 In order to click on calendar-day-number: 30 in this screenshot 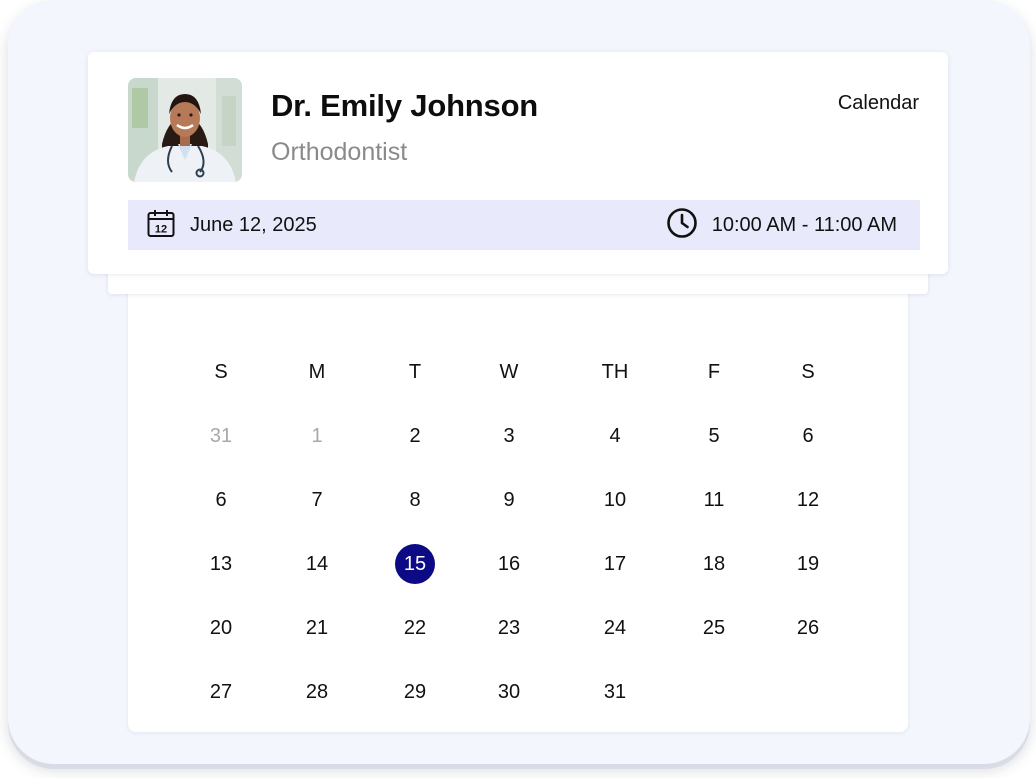, I will do `click(509, 691)`.